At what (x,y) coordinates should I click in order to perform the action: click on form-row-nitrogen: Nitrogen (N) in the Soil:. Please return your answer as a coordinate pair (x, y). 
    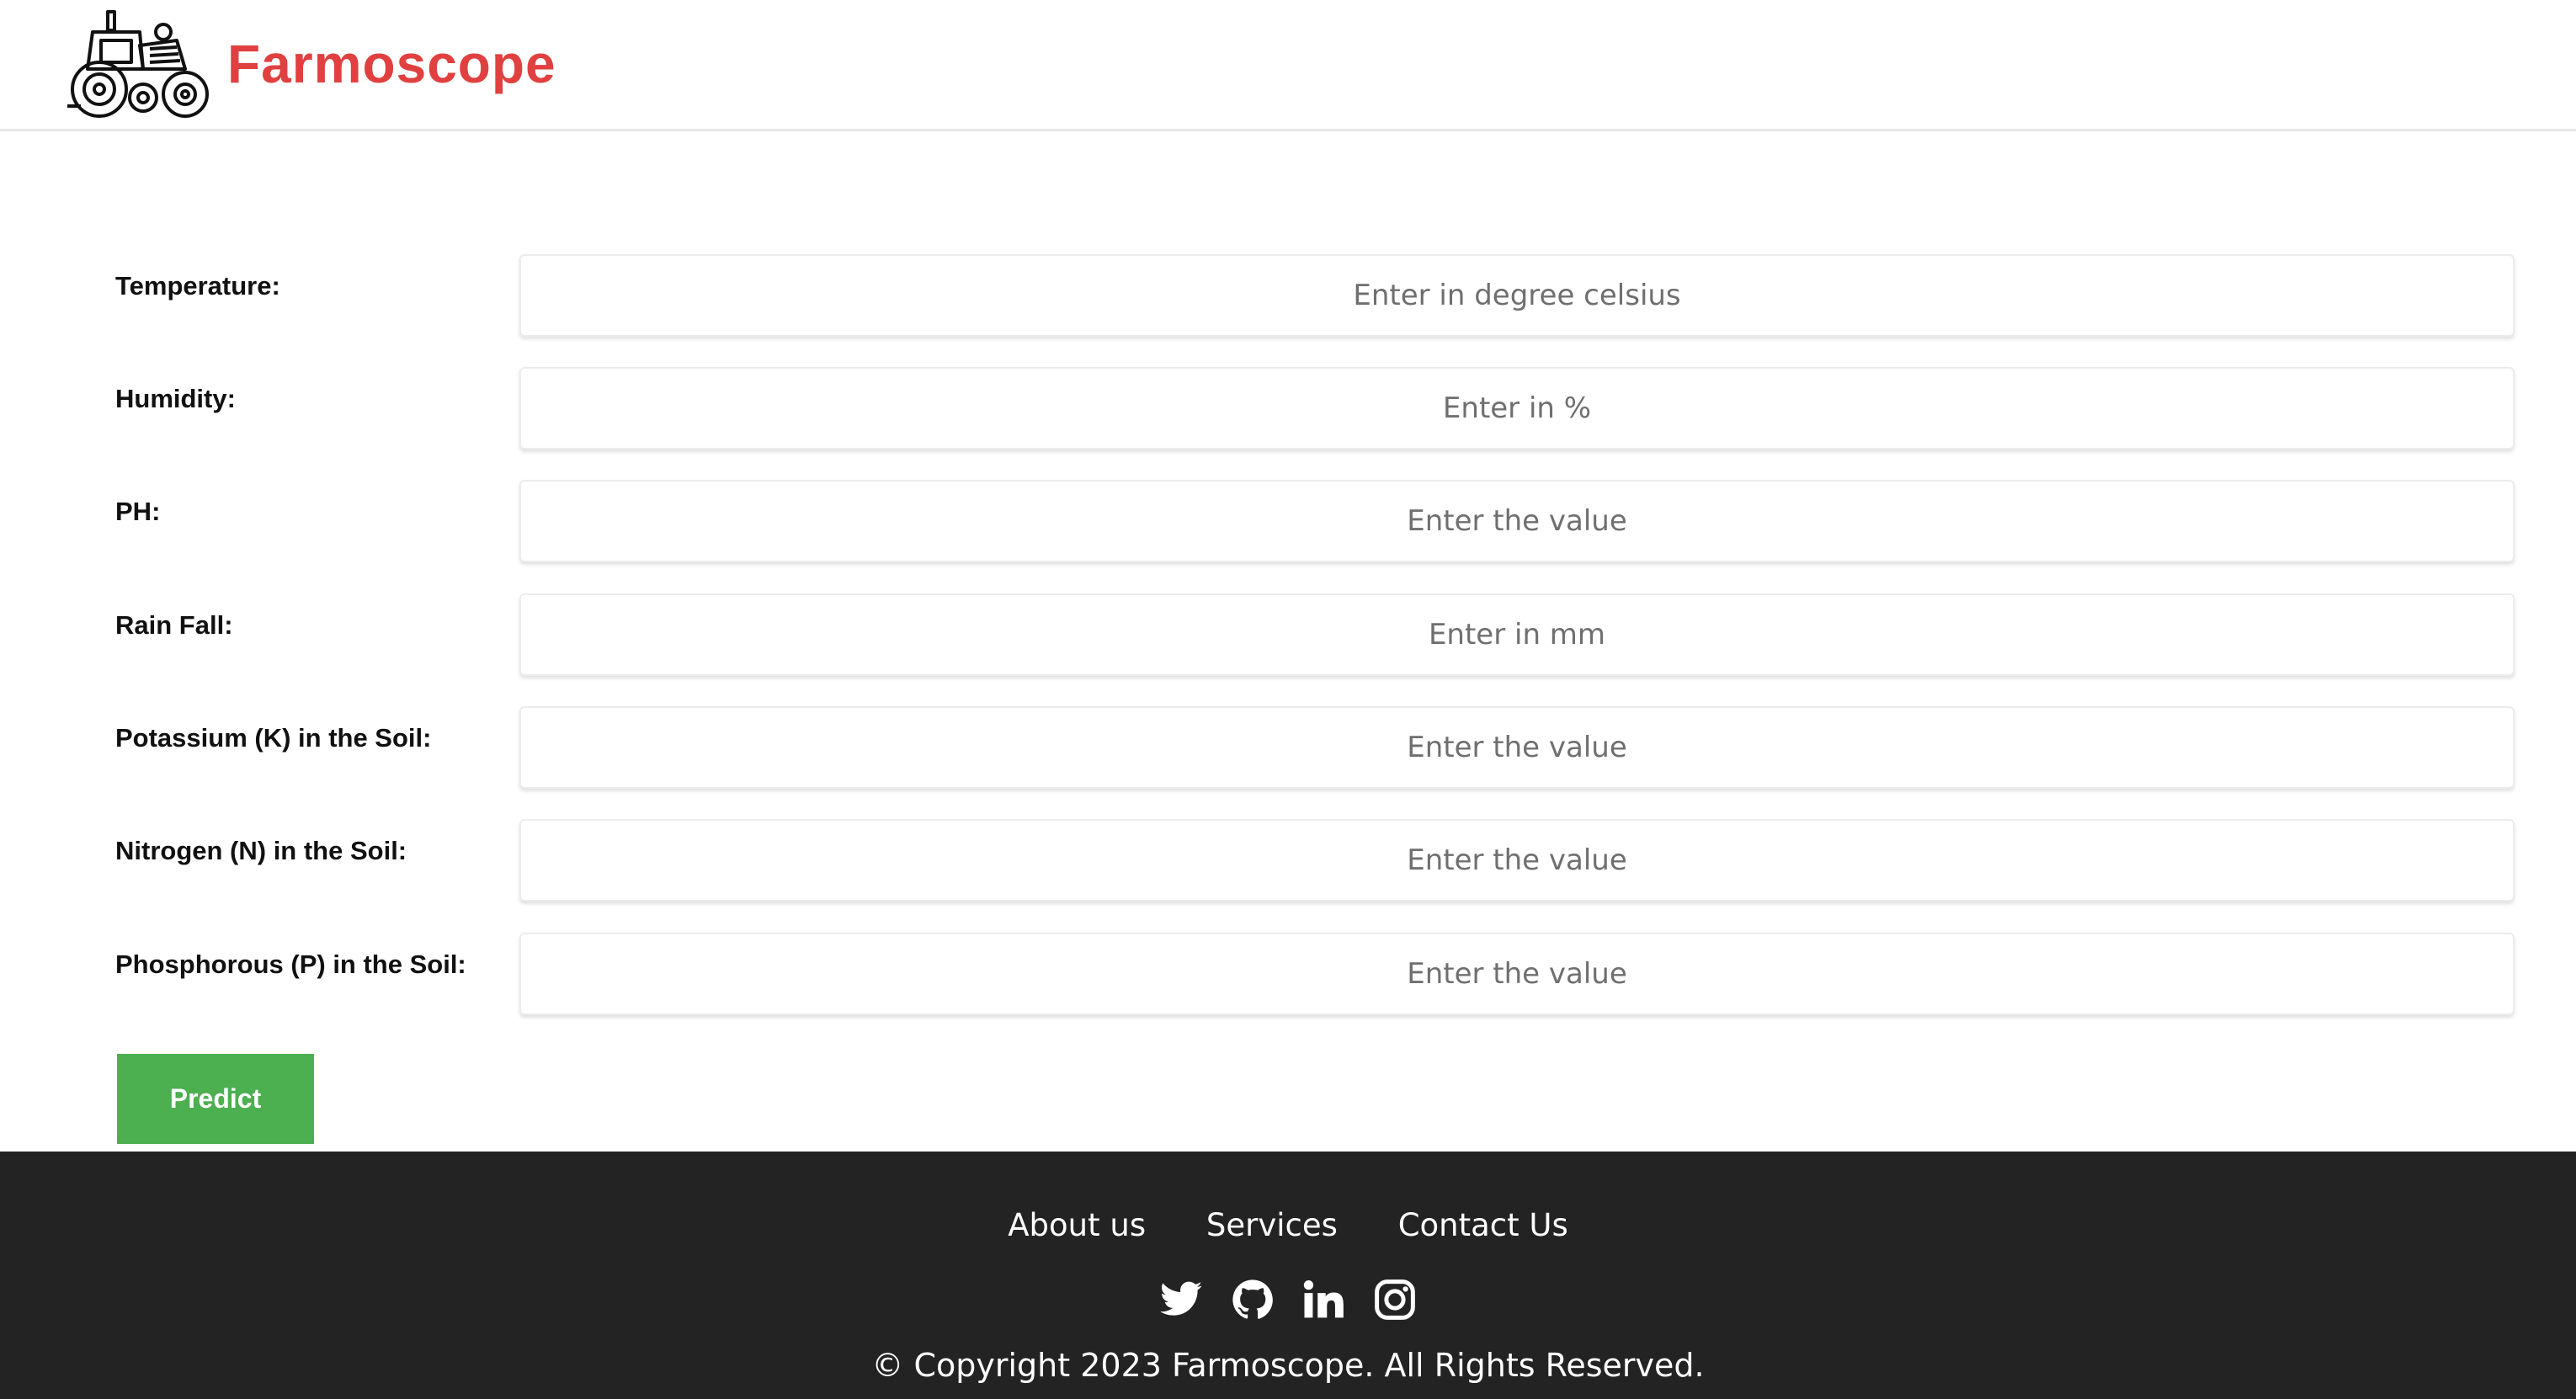
    Looking at the image, I should click on (1288, 860).